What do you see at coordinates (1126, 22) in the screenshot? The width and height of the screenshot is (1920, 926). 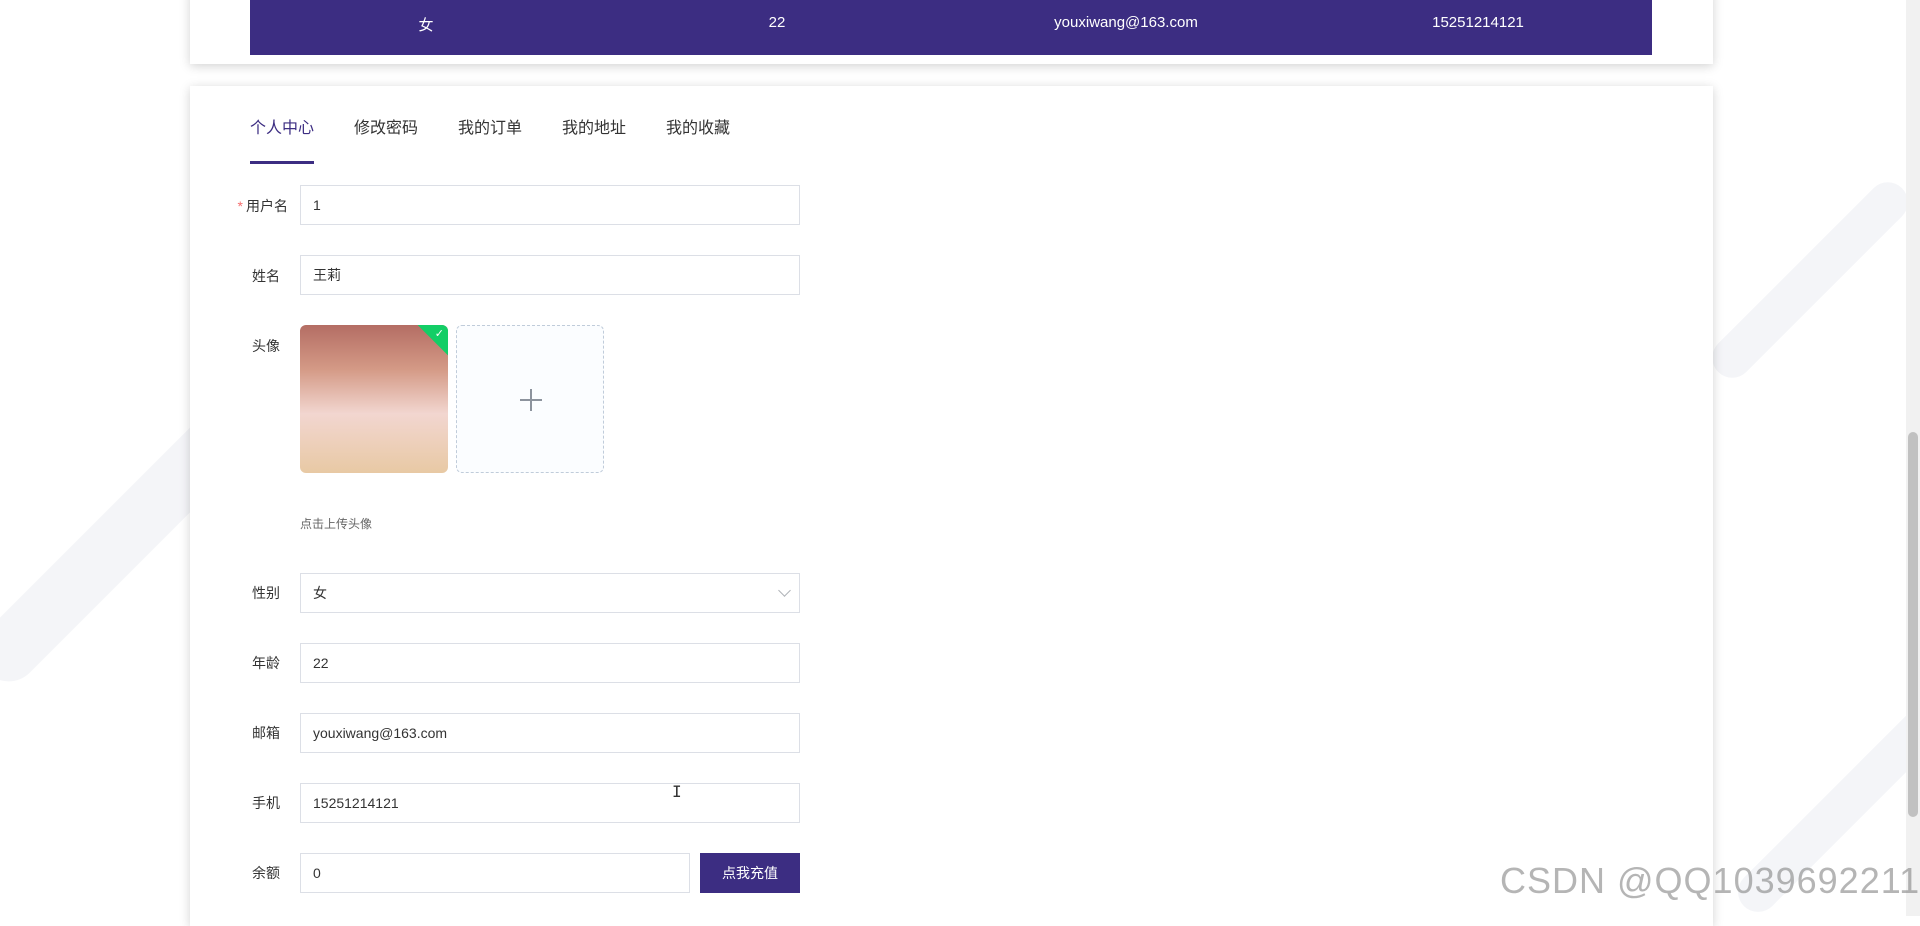 I see `info-email: youxiwang@163.com` at bounding box center [1126, 22].